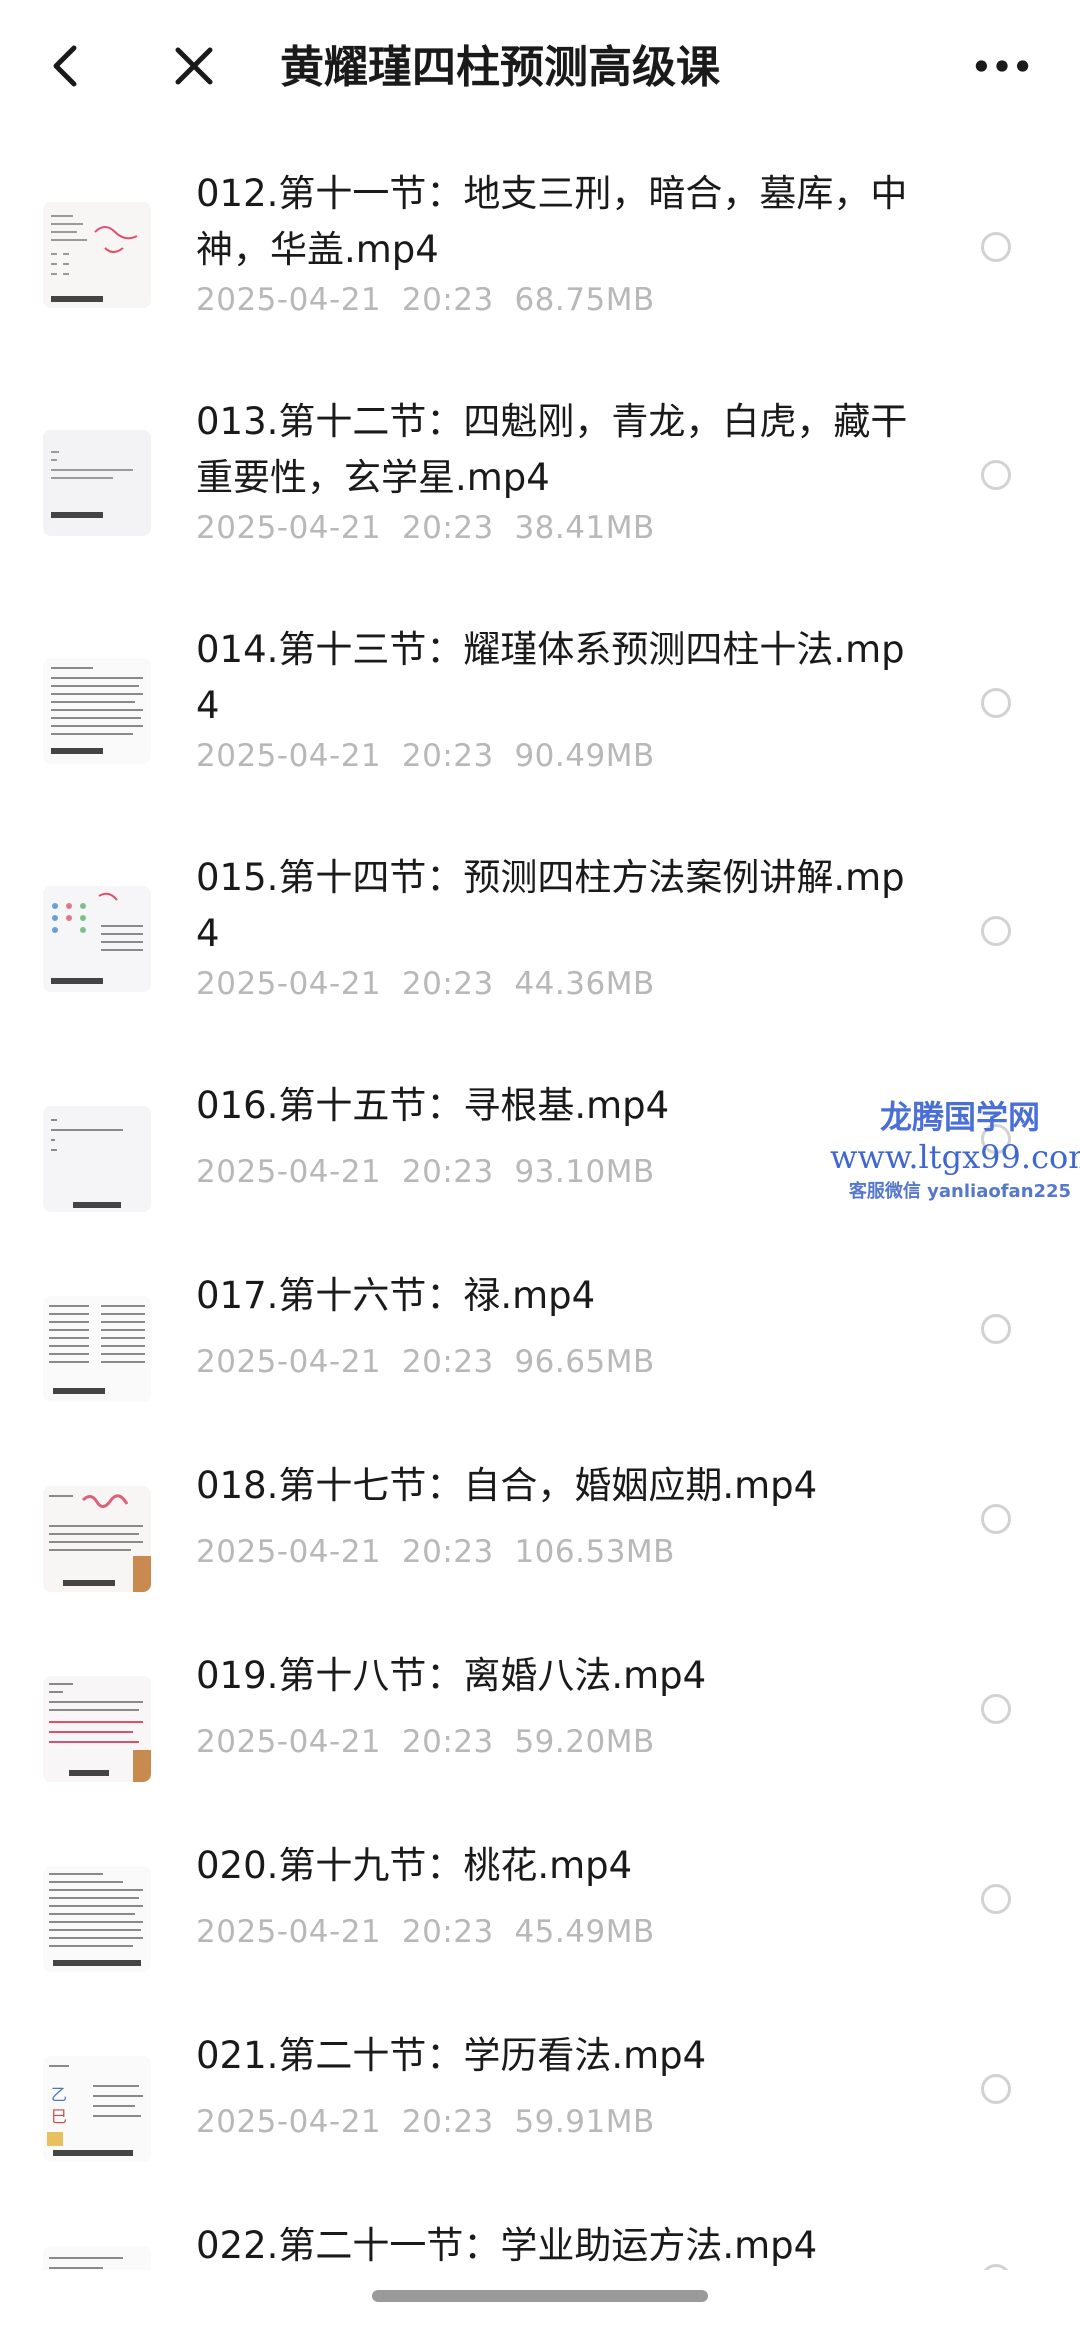  I want to click on file-meta: 2025-04-21 20:23 59.91MB, so click(425, 2122).